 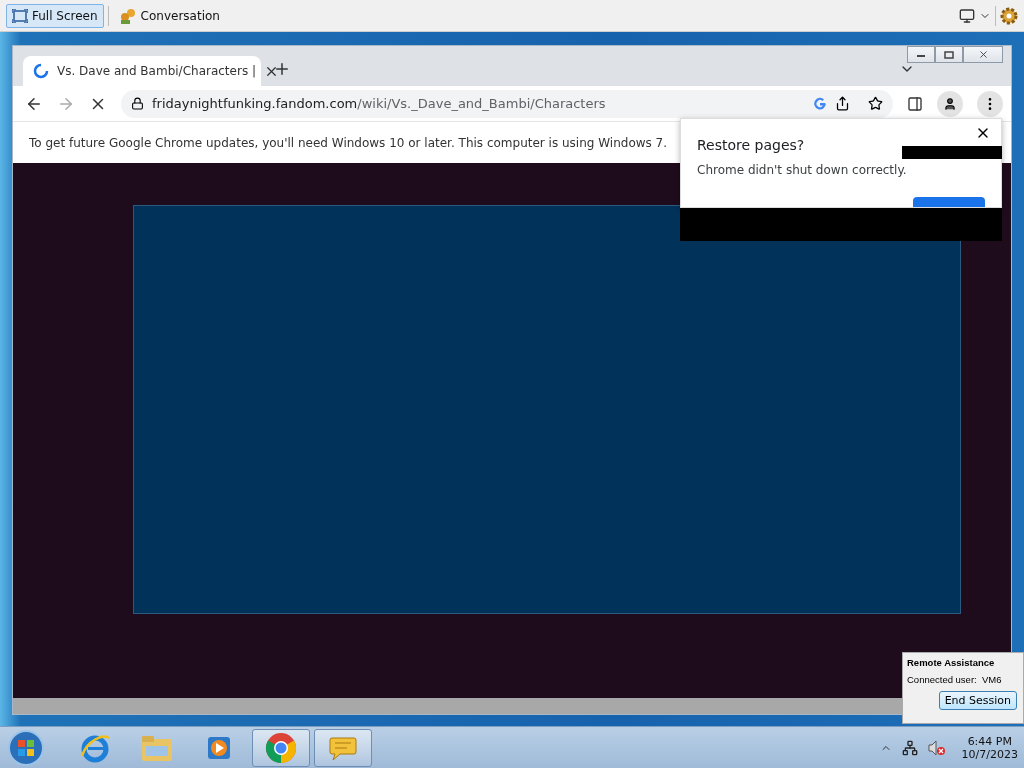 What do you see at coordinates (875, 103) in the screenshot?
I see `bookmark-star-icon` at bounding box center [875, 103].